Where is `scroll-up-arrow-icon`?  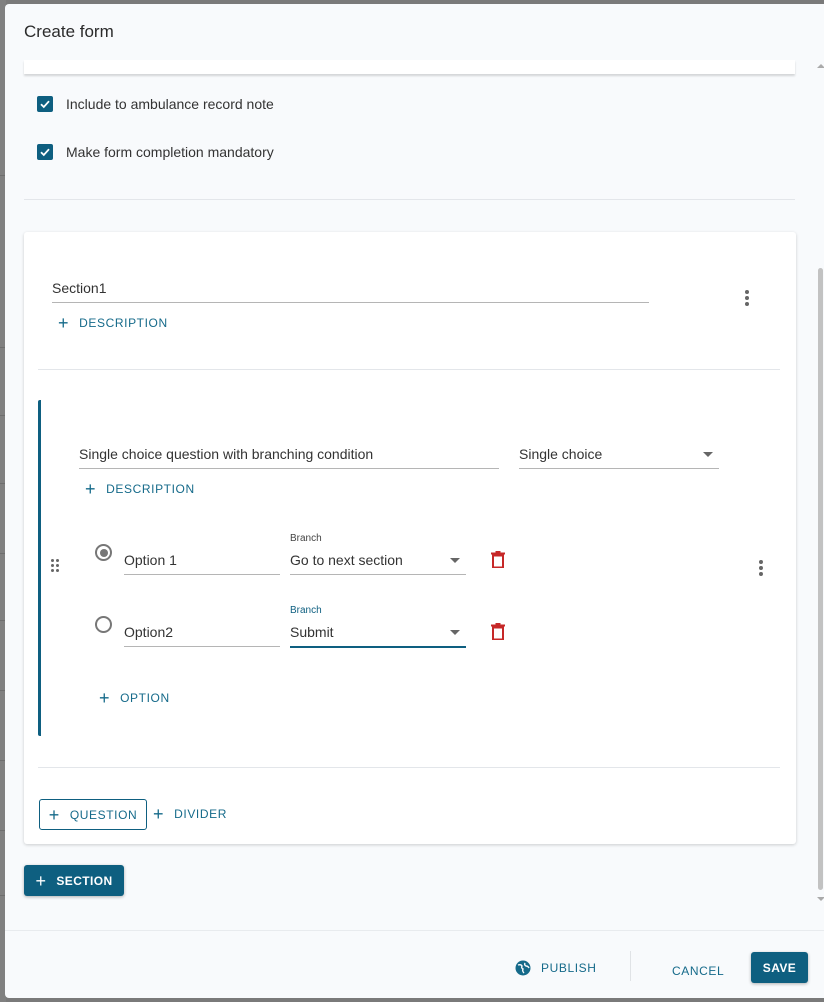
scroll-up-arrow-icon is located at coordinates (820, 66).